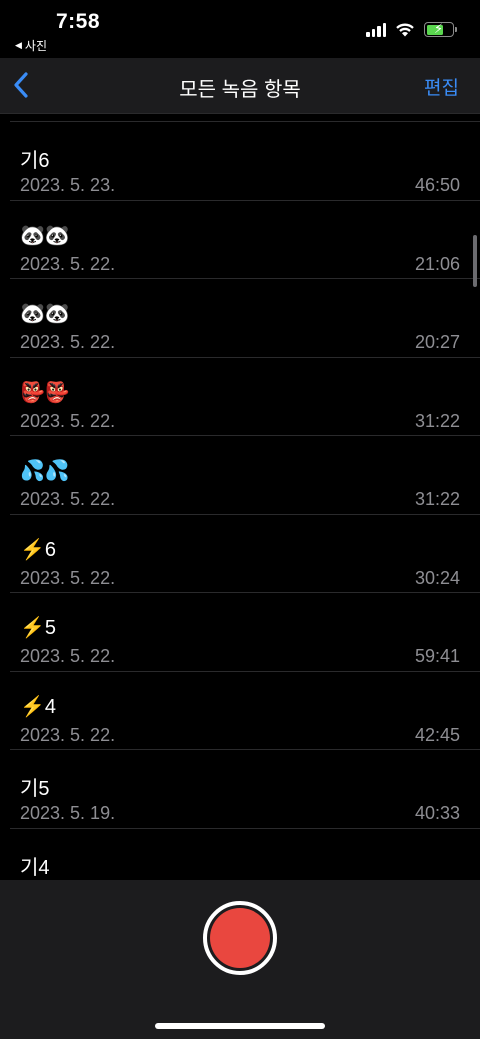  I want to click on recording-row: 기5 2023. 5. 19. 40:33, so click(240, 789).